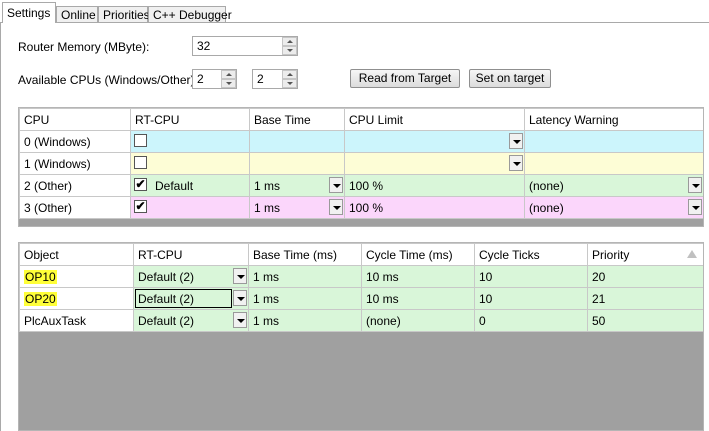 Image resolution: width=709 pixels, height=431 pixels. What do you see at coordinates (297, 119) in the screenshot?
I see `column-header-base-time: Base Time` at bounding box center [297, 119].